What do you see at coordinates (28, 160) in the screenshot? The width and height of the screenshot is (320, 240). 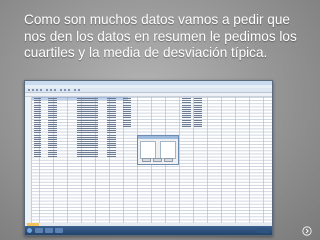 I see `row-number-column` at bounding box center [28, 160].